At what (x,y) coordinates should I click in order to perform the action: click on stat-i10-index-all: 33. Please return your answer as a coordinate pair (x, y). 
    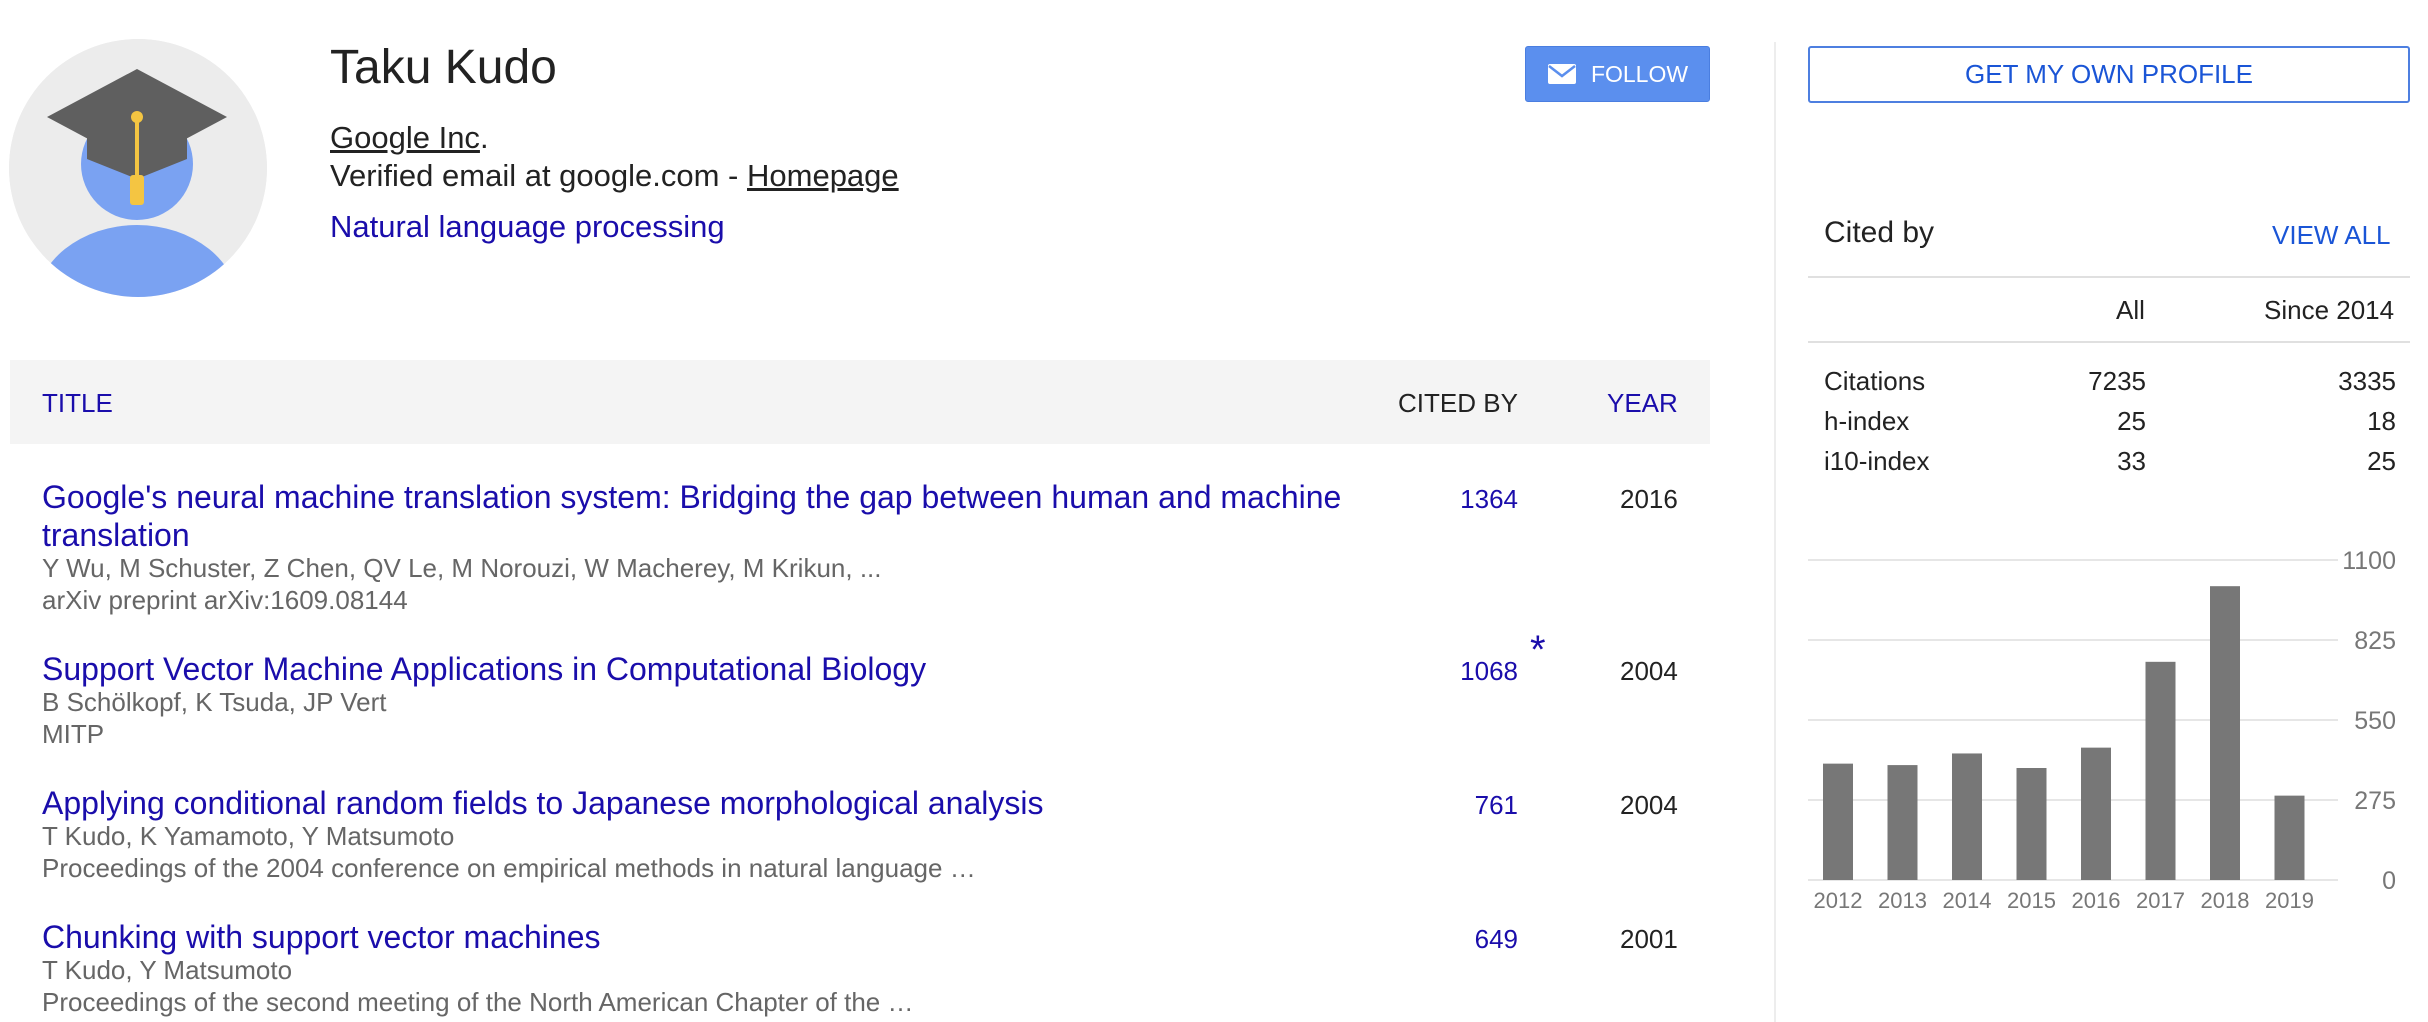
    Looking at the image, I should click on (2131, 461).